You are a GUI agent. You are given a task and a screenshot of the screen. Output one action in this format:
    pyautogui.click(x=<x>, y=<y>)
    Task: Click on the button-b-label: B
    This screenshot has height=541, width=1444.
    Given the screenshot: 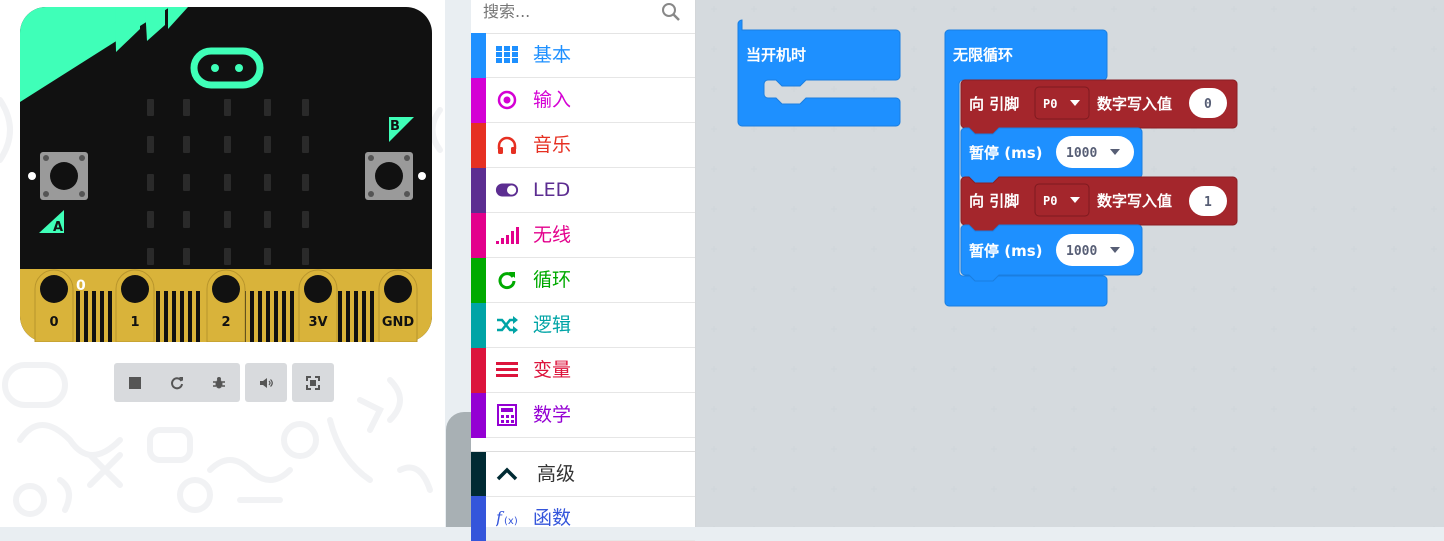 What is the action you would take?
    pyautogui.click(x=395, y=126)
    